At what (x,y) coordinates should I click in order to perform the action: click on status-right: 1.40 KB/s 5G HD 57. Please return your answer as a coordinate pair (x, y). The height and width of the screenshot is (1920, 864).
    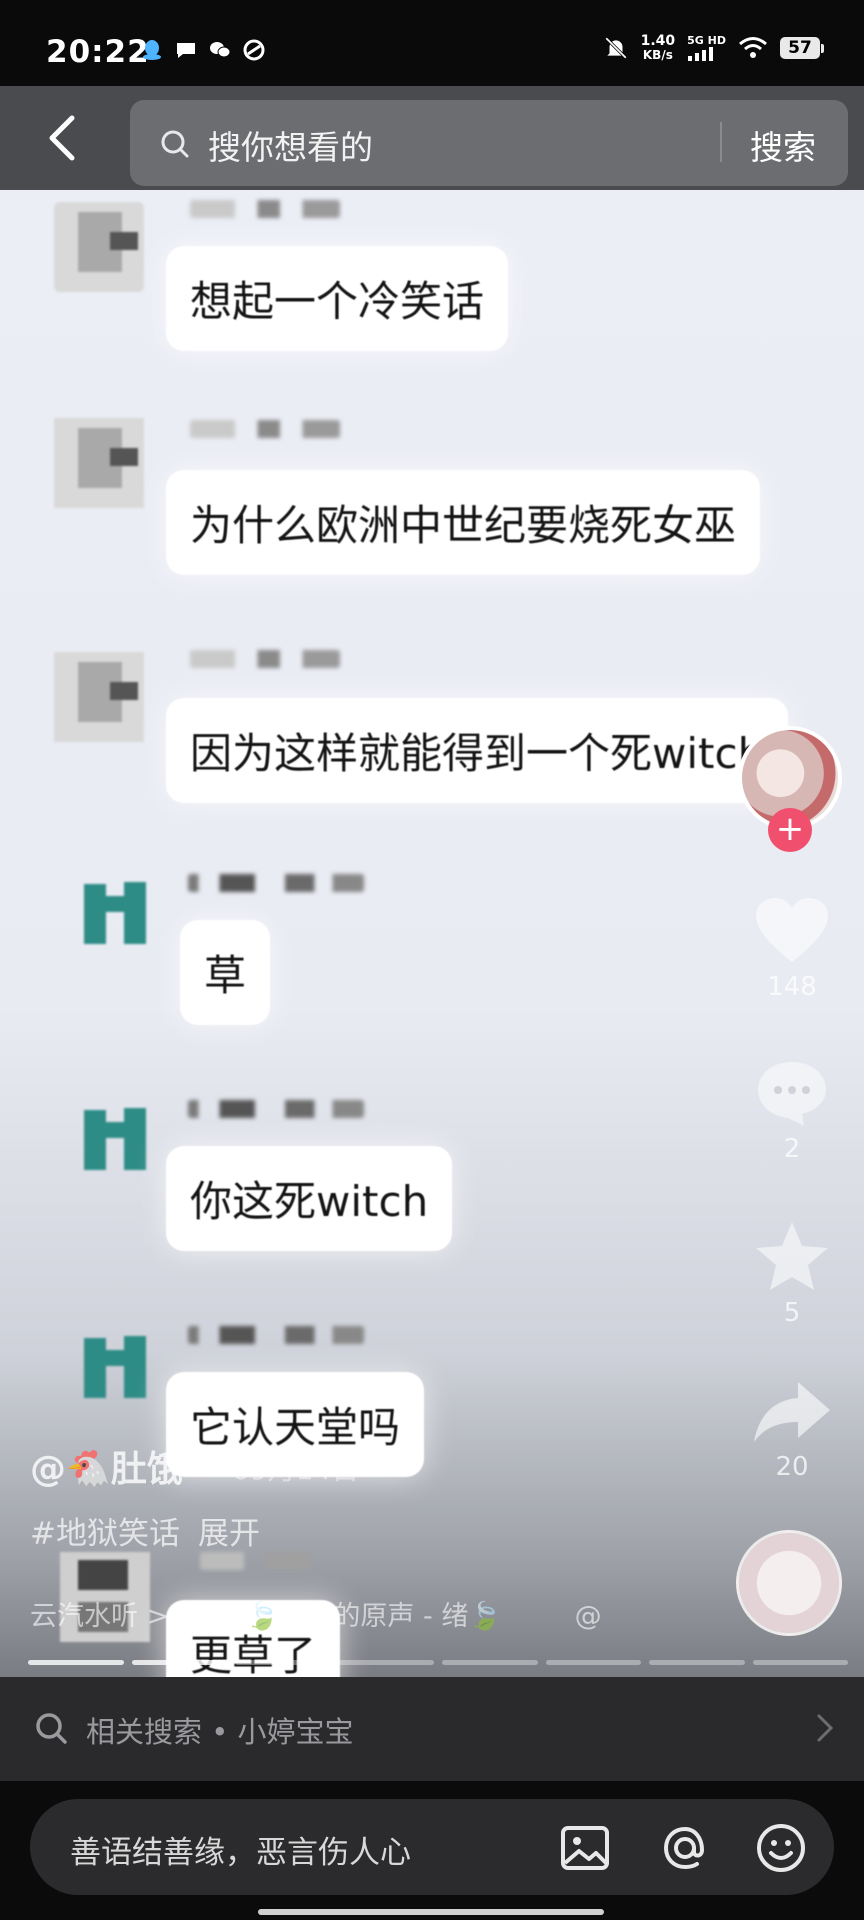
    Looking at the image, I should click on (713, 48).